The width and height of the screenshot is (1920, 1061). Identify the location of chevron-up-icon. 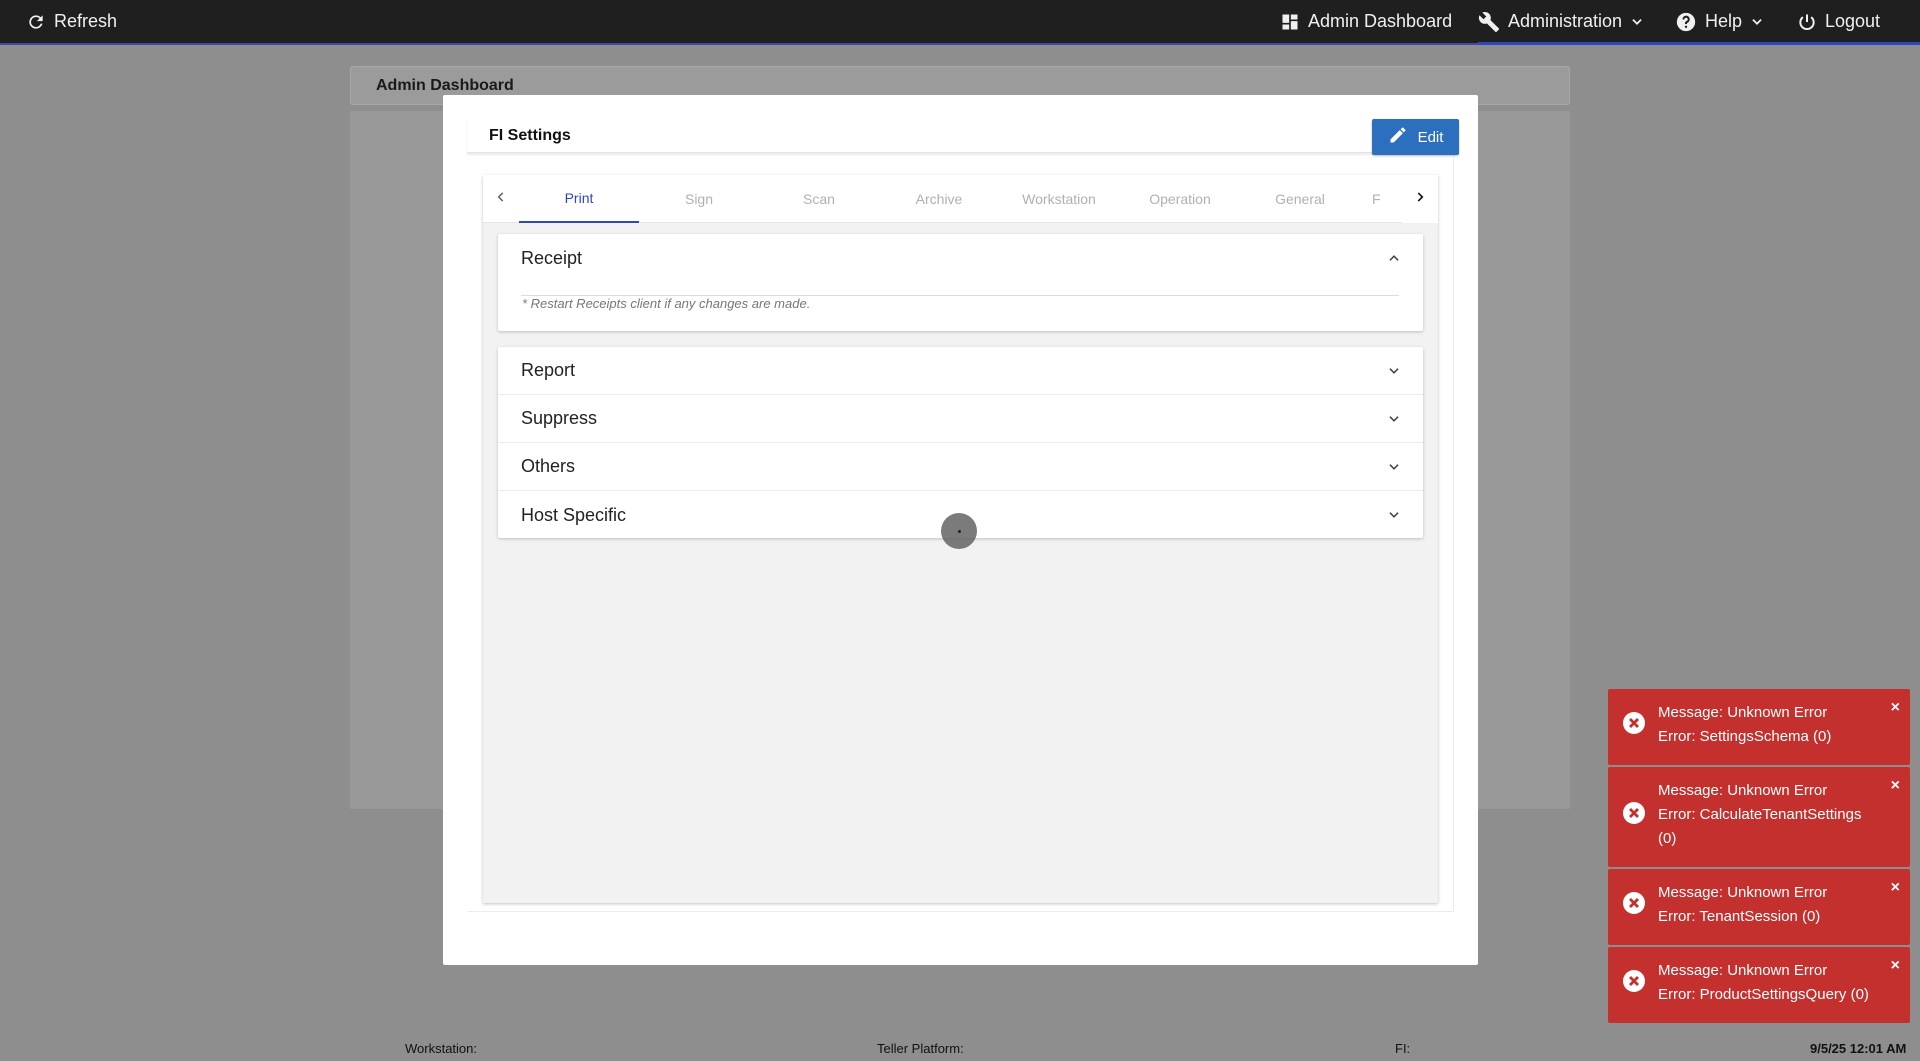
(1394, 258).